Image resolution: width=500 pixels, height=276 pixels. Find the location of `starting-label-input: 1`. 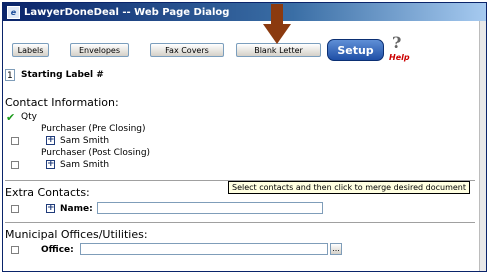

starting-label-input: 1 is located at coordinates (10, 75).